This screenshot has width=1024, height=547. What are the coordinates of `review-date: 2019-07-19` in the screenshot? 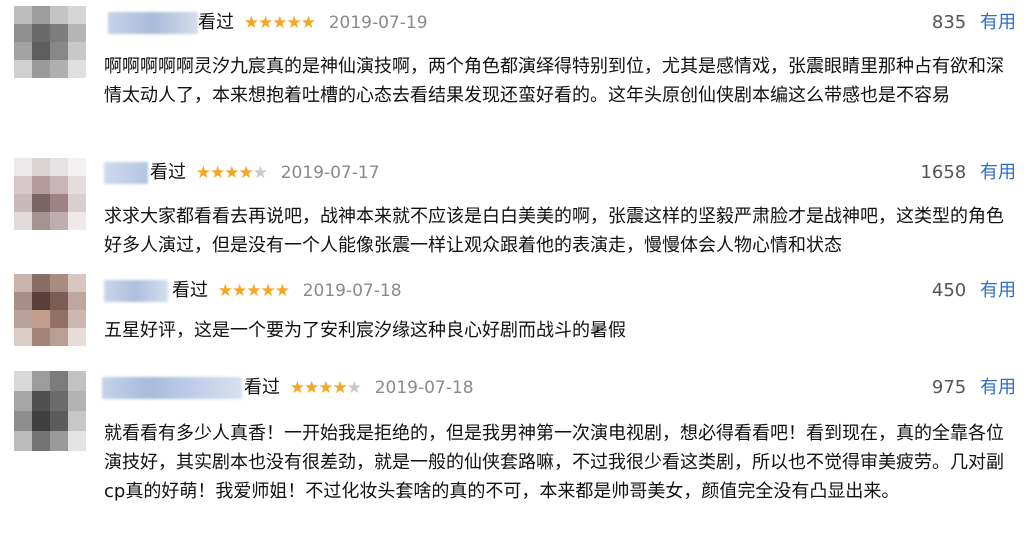 It's located at (378, 23).